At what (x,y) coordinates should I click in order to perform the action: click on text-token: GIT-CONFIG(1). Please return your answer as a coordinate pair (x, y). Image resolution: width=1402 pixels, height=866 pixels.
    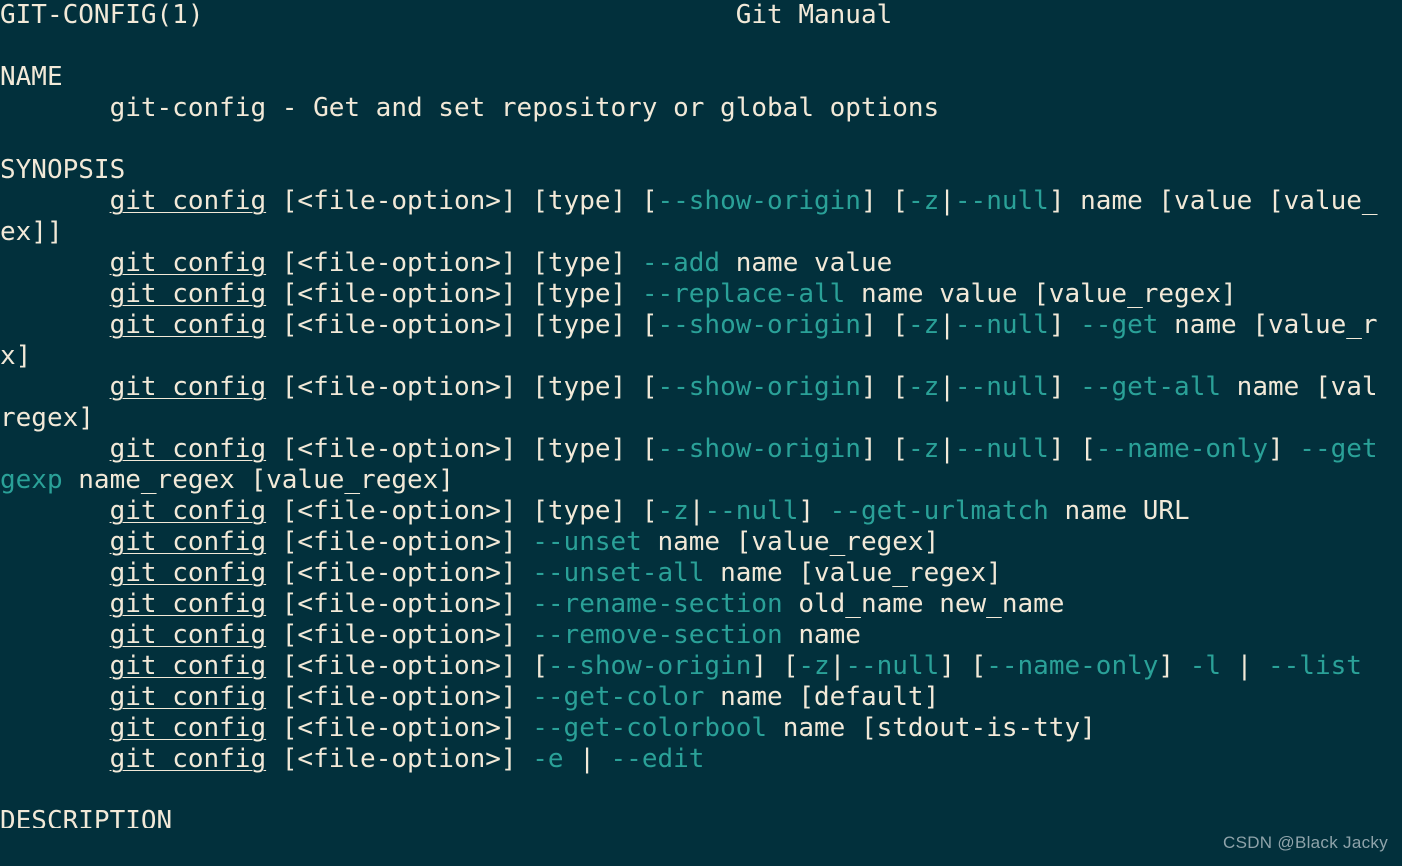
    Looking at the image, I should click on (102, 15).